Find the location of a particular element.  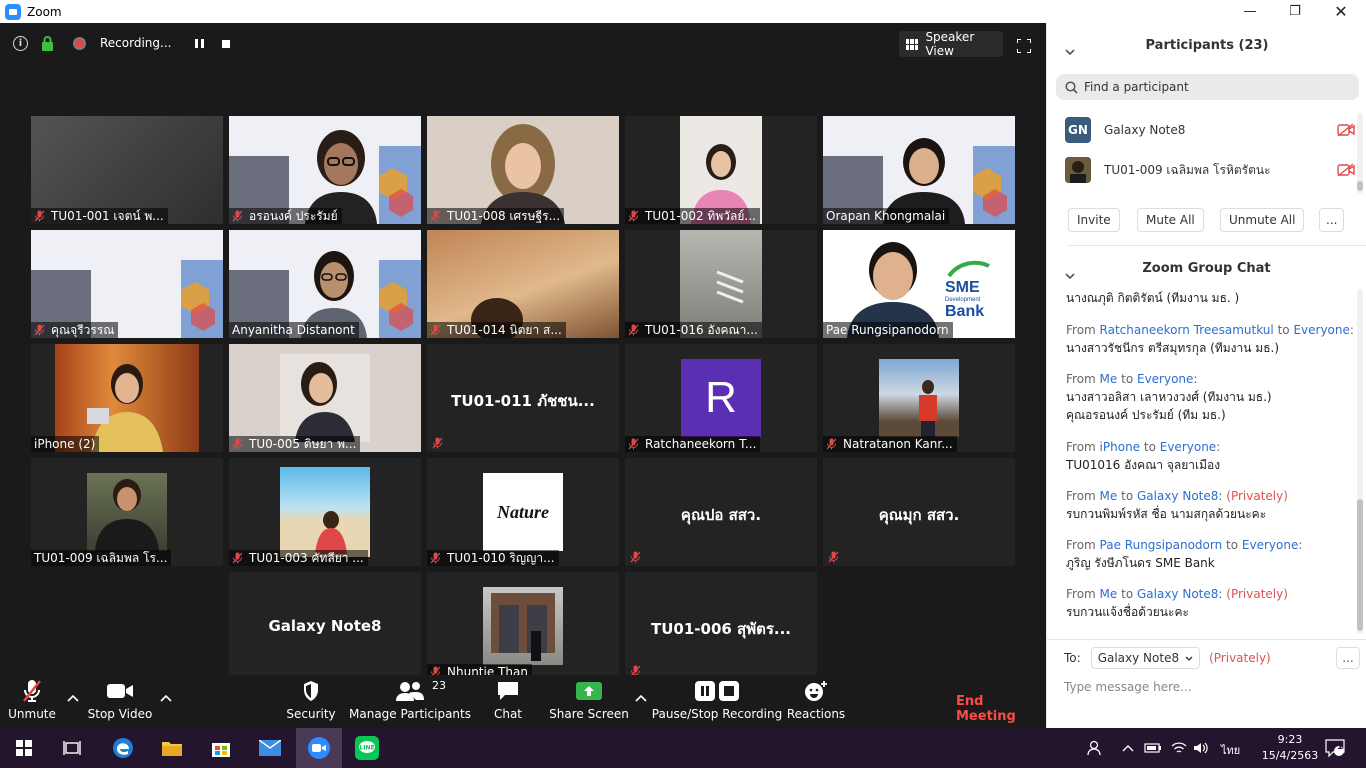

video-tile: คุณปอ สสว. is located at coordinates (721, 512).